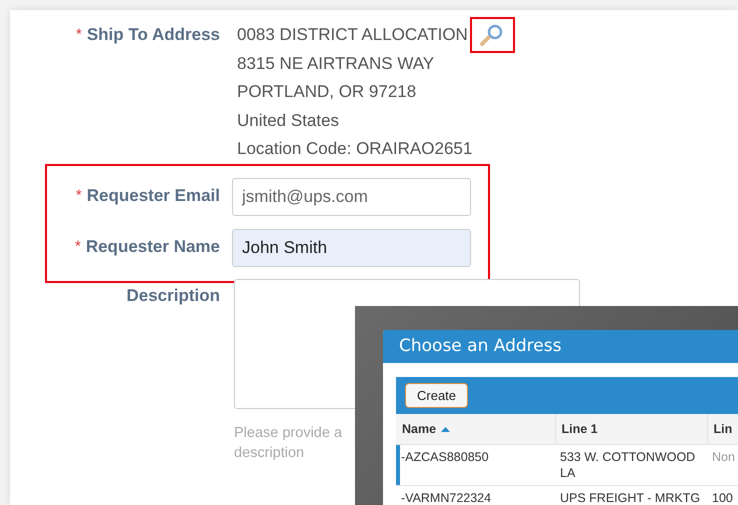  Describe the element at coordinates (352, 35) in the screenshot. I see `address-line: 0083 DISTRICT ALLOCATION` at that location.